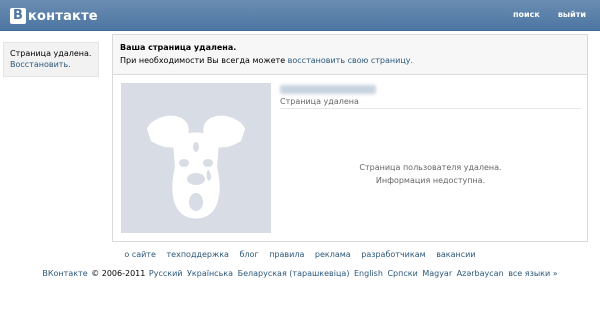 The width and height of the screenshot is (600, 312). What do you see at coordinates (300, 15) in the screenshot?
I see `top-bar: B контакте поиск выйти` at bounding box center [300, 15].